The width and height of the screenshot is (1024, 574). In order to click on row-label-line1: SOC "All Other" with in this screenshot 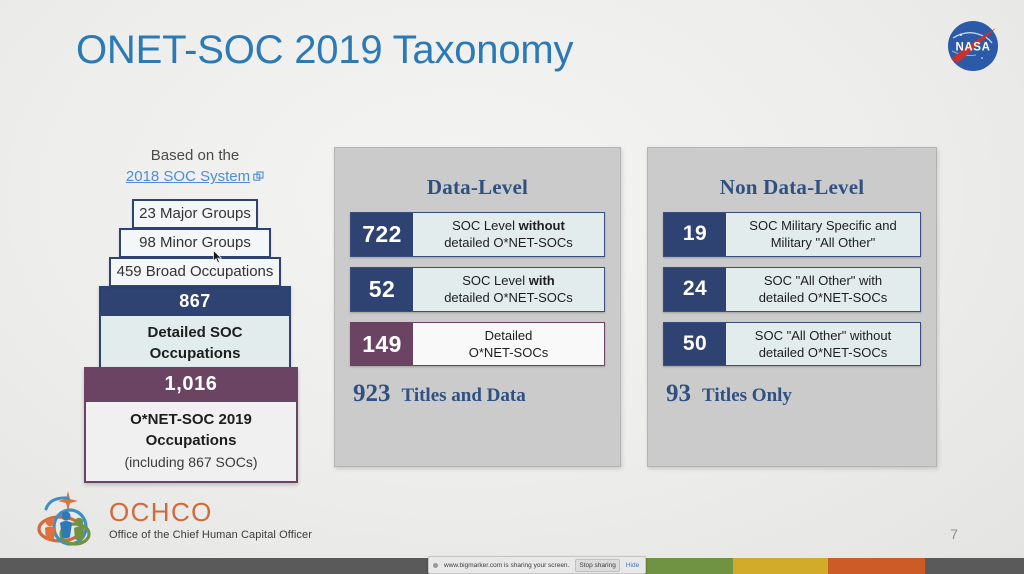, I will do `click(823, 280)`.